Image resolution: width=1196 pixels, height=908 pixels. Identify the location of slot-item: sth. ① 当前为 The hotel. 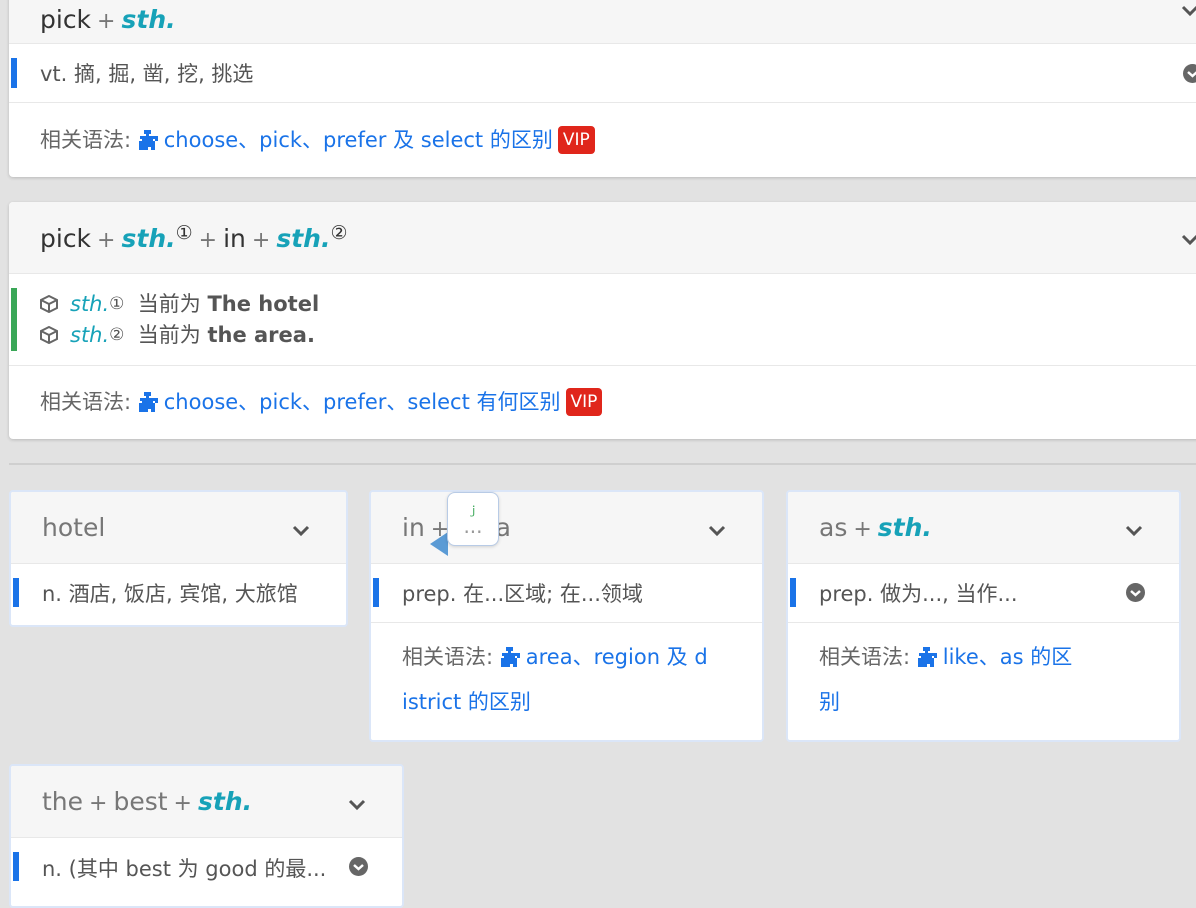
(179, 304).